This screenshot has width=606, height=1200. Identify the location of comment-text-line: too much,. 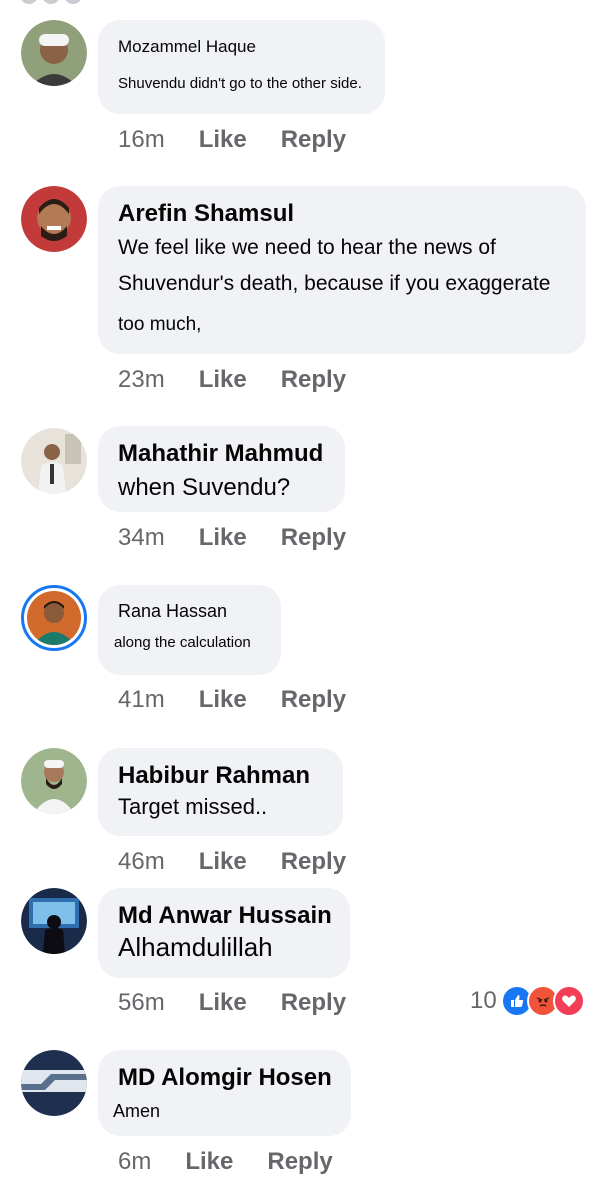
(160, 324).